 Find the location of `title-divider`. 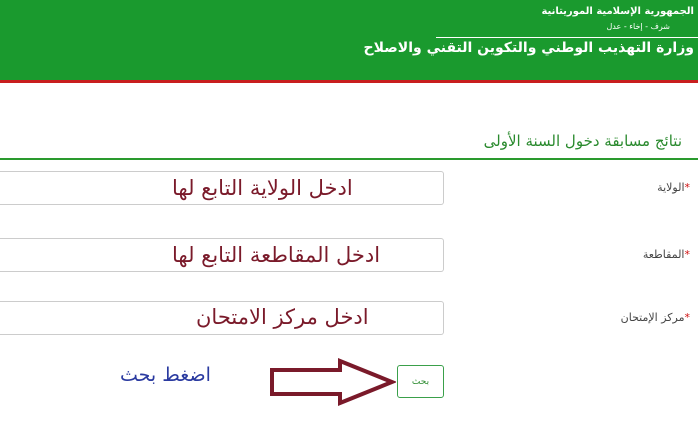

title-divider is located at coordinates (349, 159).